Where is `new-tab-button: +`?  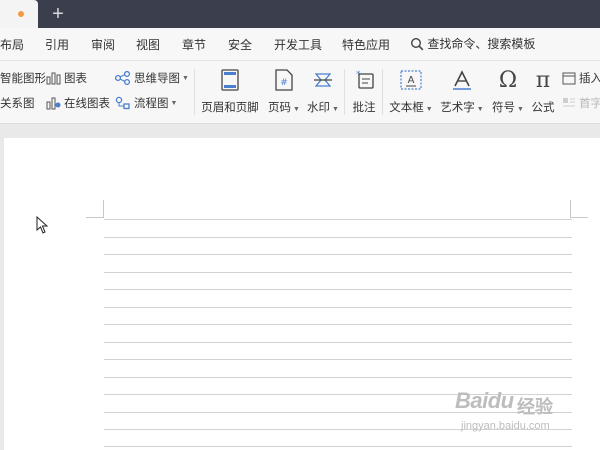 new-tab-button: + is located at coordinates (58, 14).